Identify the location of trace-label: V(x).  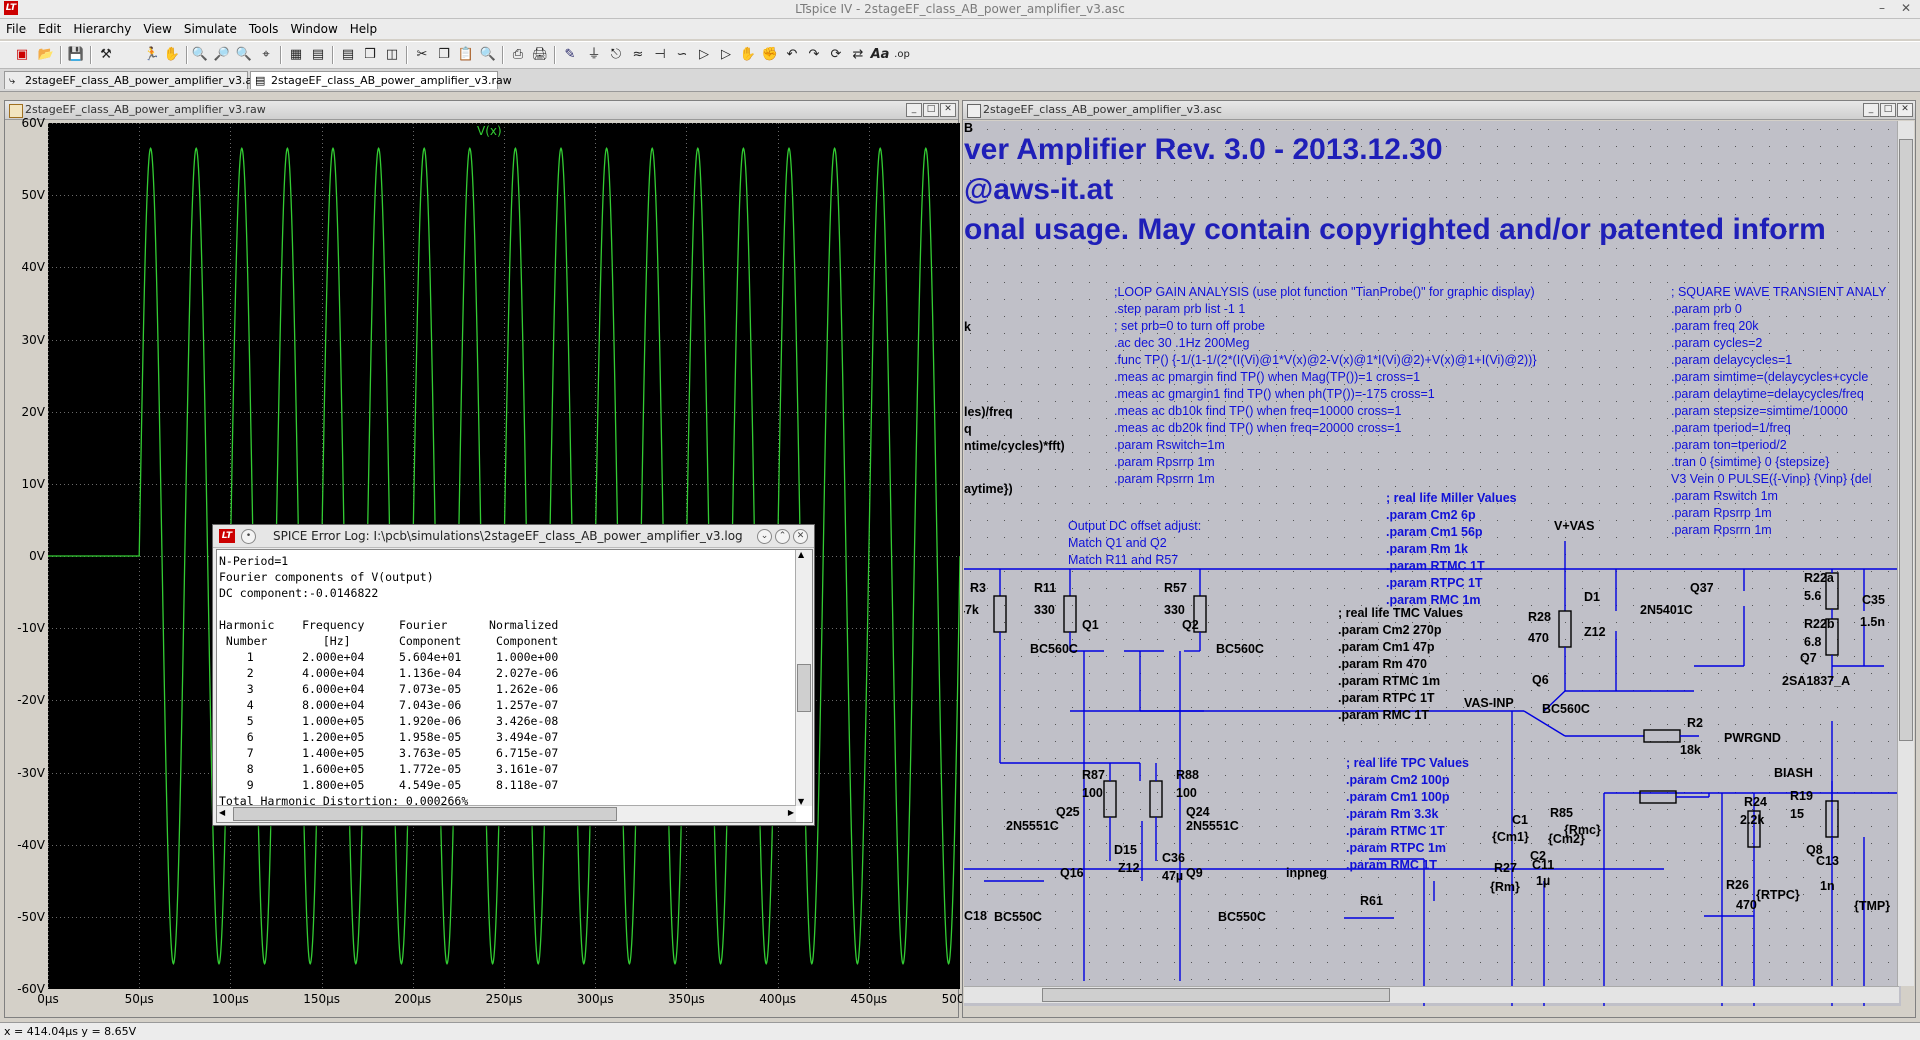
(489, 131).